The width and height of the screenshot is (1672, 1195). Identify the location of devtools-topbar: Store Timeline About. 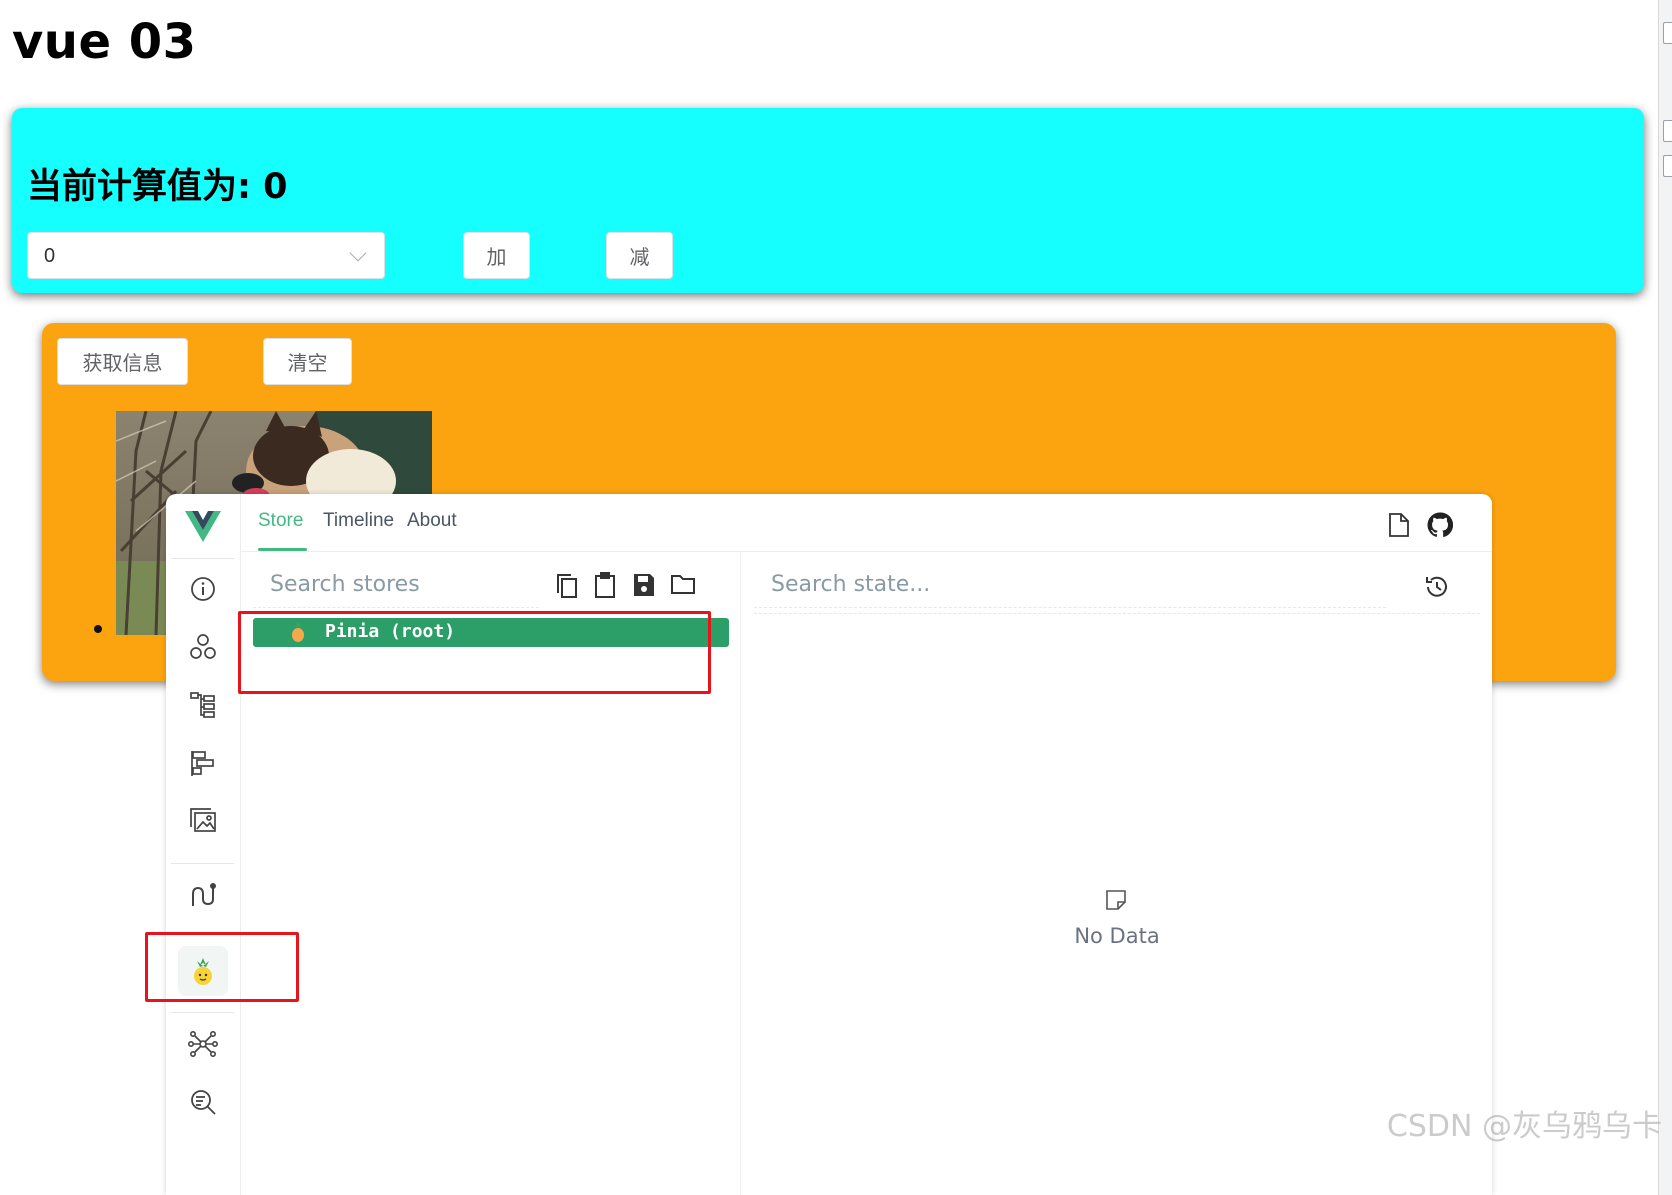
(866, 523).